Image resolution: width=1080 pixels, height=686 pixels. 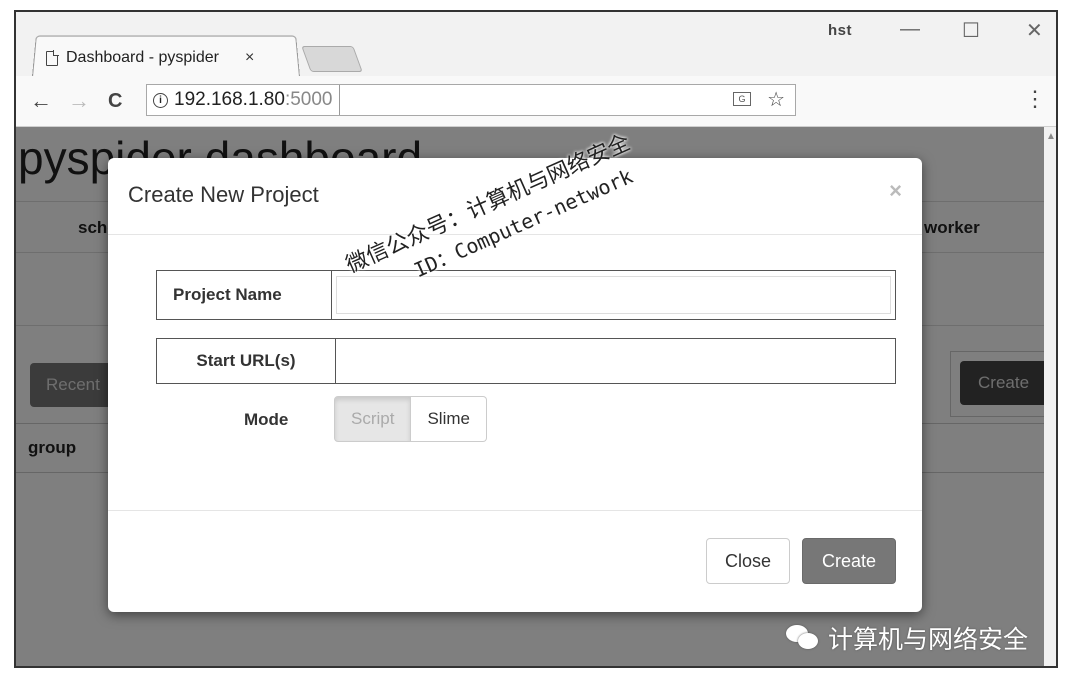 I want to click on url-field: i 192.168.1.80:5000, so click(x=243, y=100).